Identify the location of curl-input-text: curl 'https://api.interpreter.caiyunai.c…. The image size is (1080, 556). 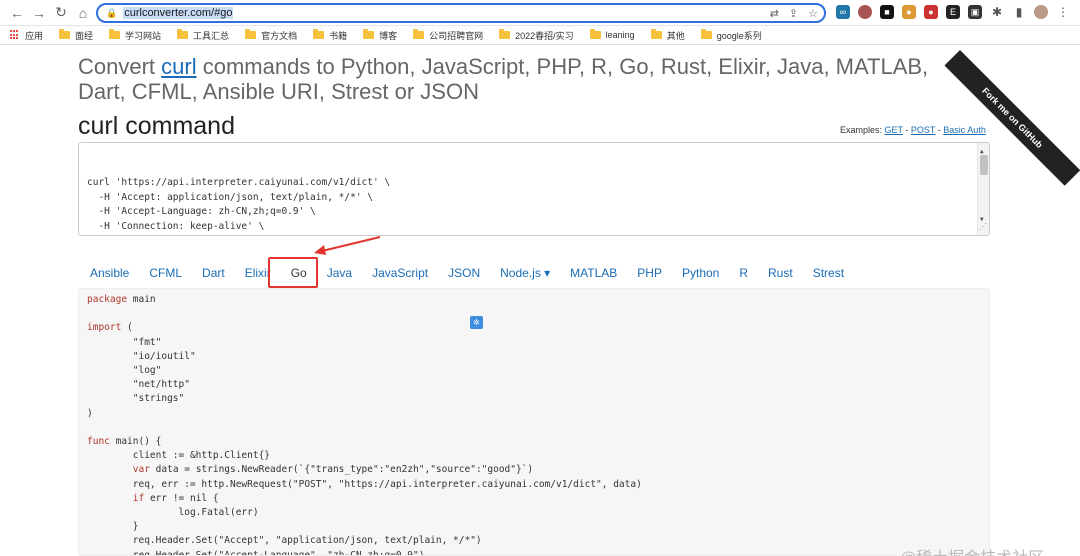
(534, 205).